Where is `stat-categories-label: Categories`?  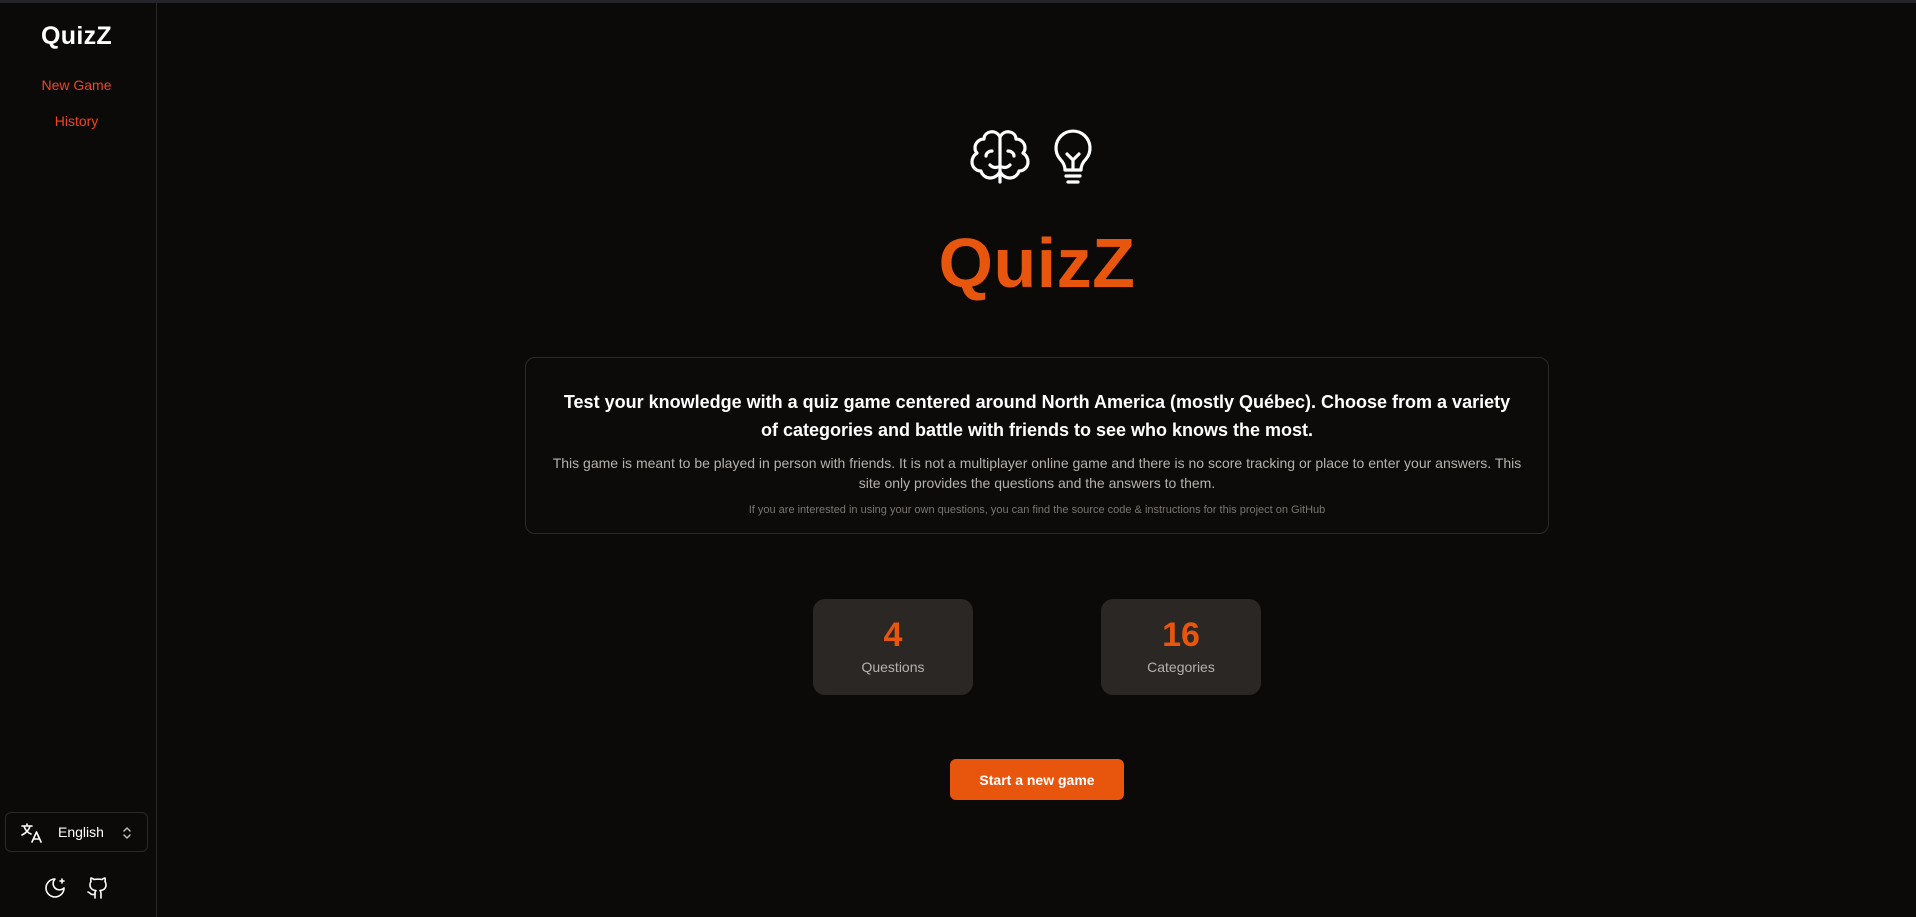
stat-categories-label: Categories is located at coordinates (1181, 667).